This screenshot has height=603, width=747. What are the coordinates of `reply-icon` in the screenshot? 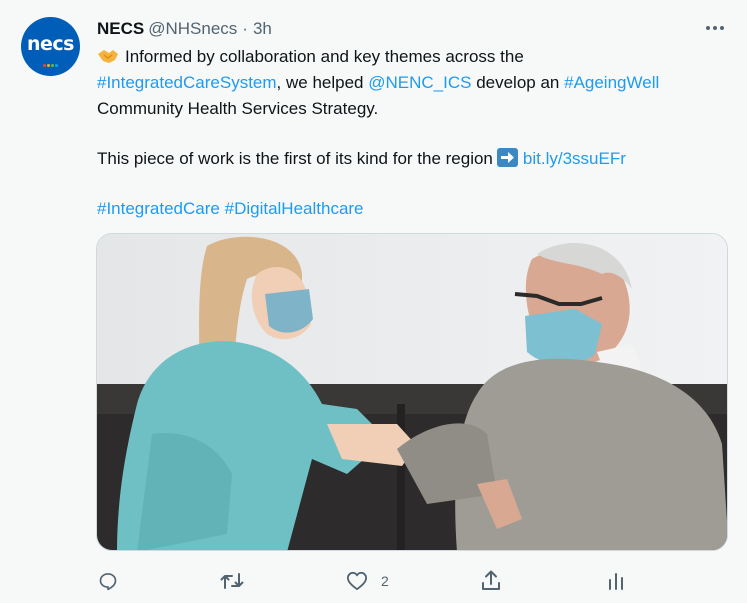 It's located at (108, 582).